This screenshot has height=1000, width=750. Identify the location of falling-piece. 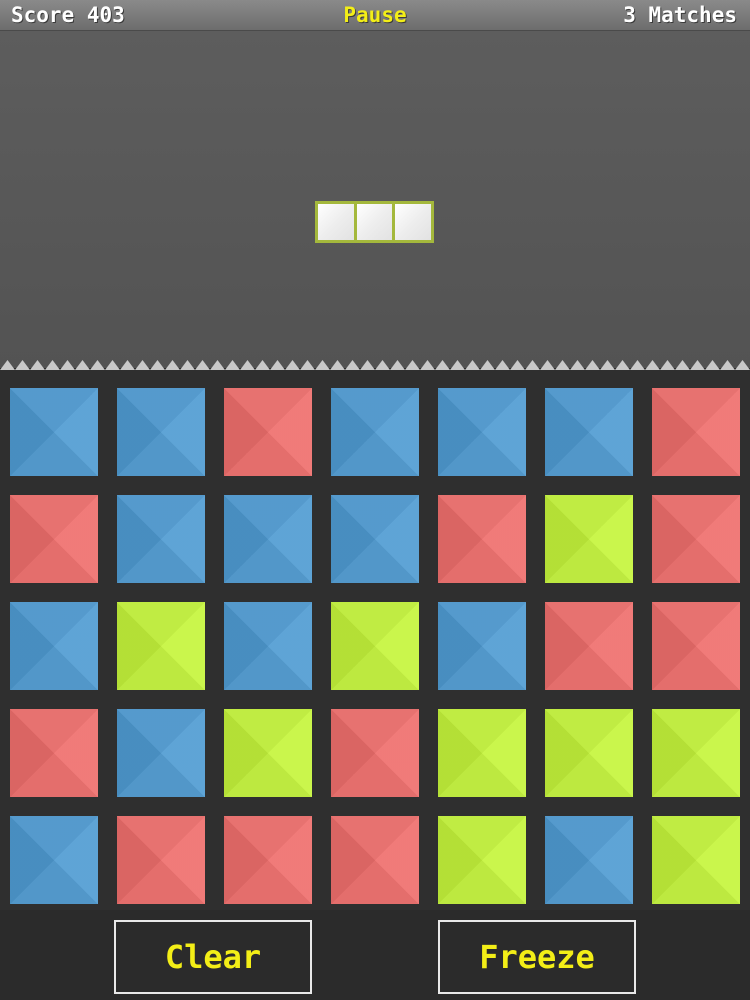
(374, 222).